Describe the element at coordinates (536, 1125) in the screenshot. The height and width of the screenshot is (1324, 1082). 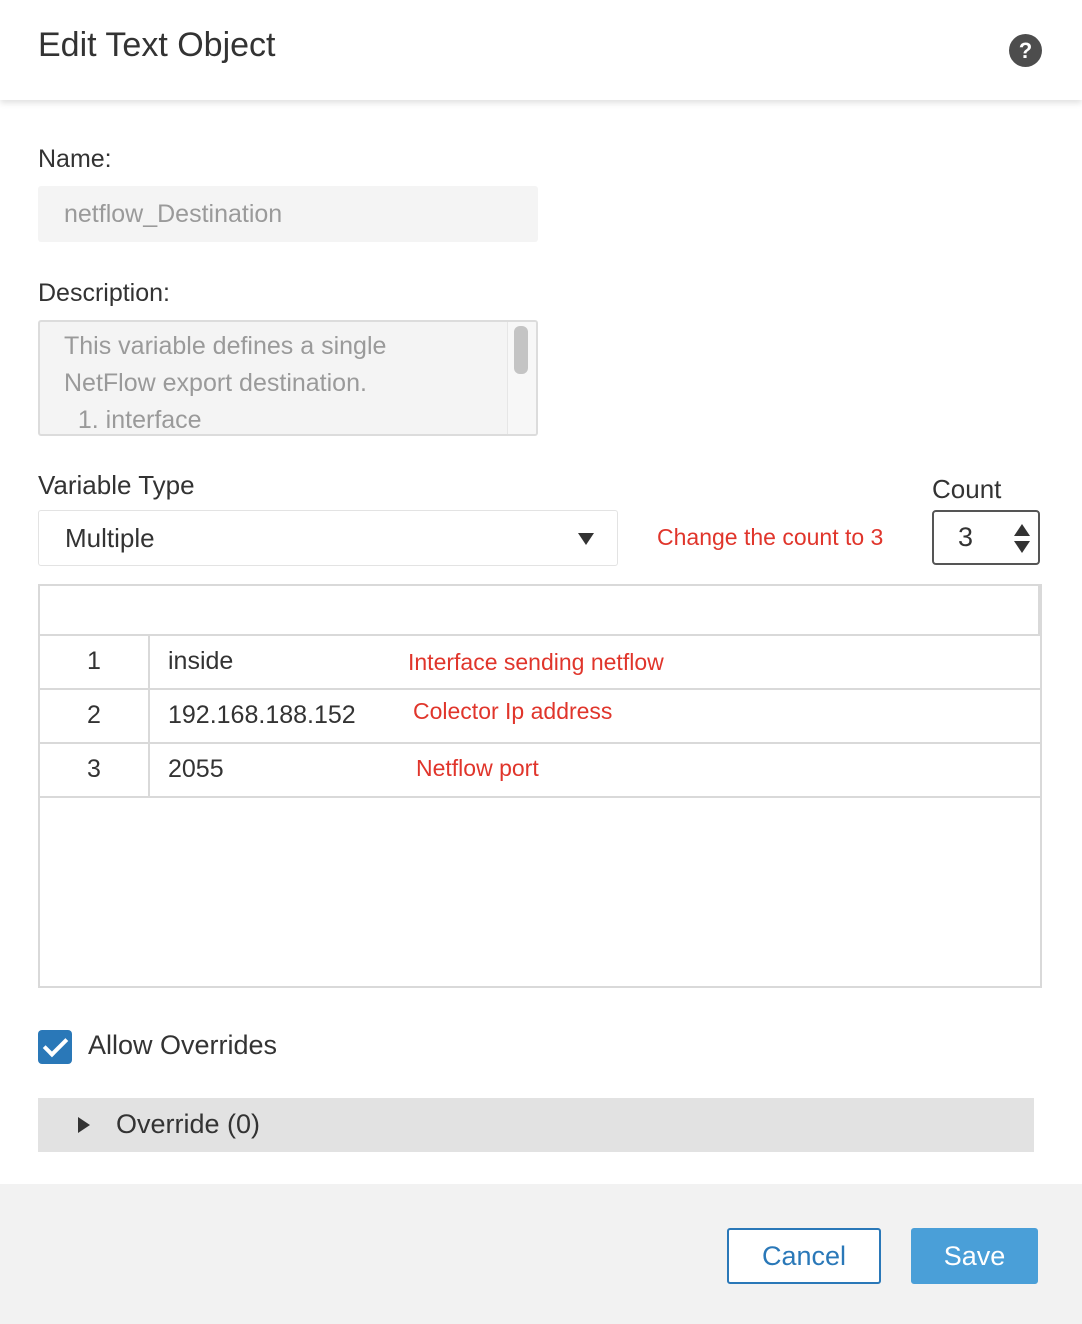
I see `override-section-toggle: Override (0)` at that location.